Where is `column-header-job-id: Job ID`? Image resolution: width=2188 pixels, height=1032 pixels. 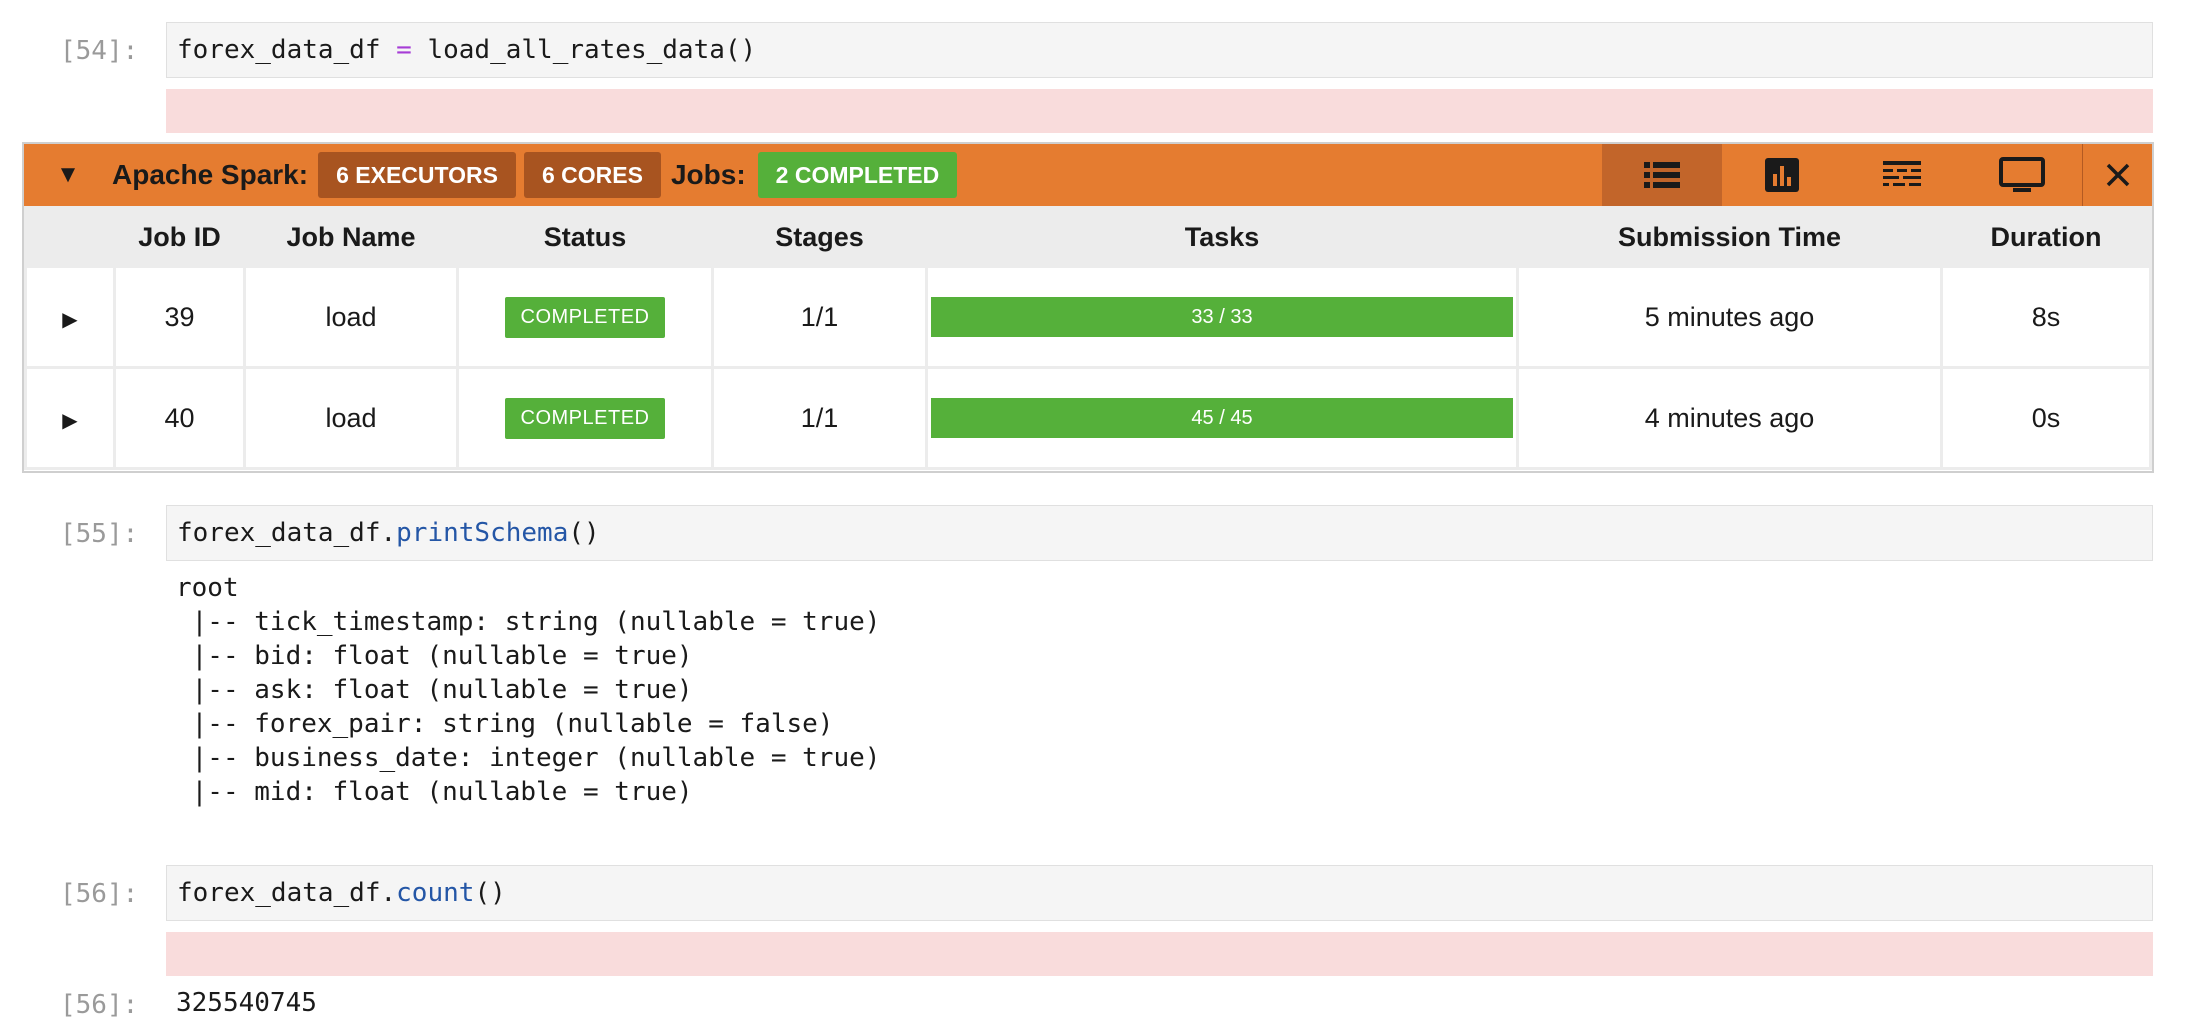
column-header-job-id: Job ID is located at coordinates (179, 237).